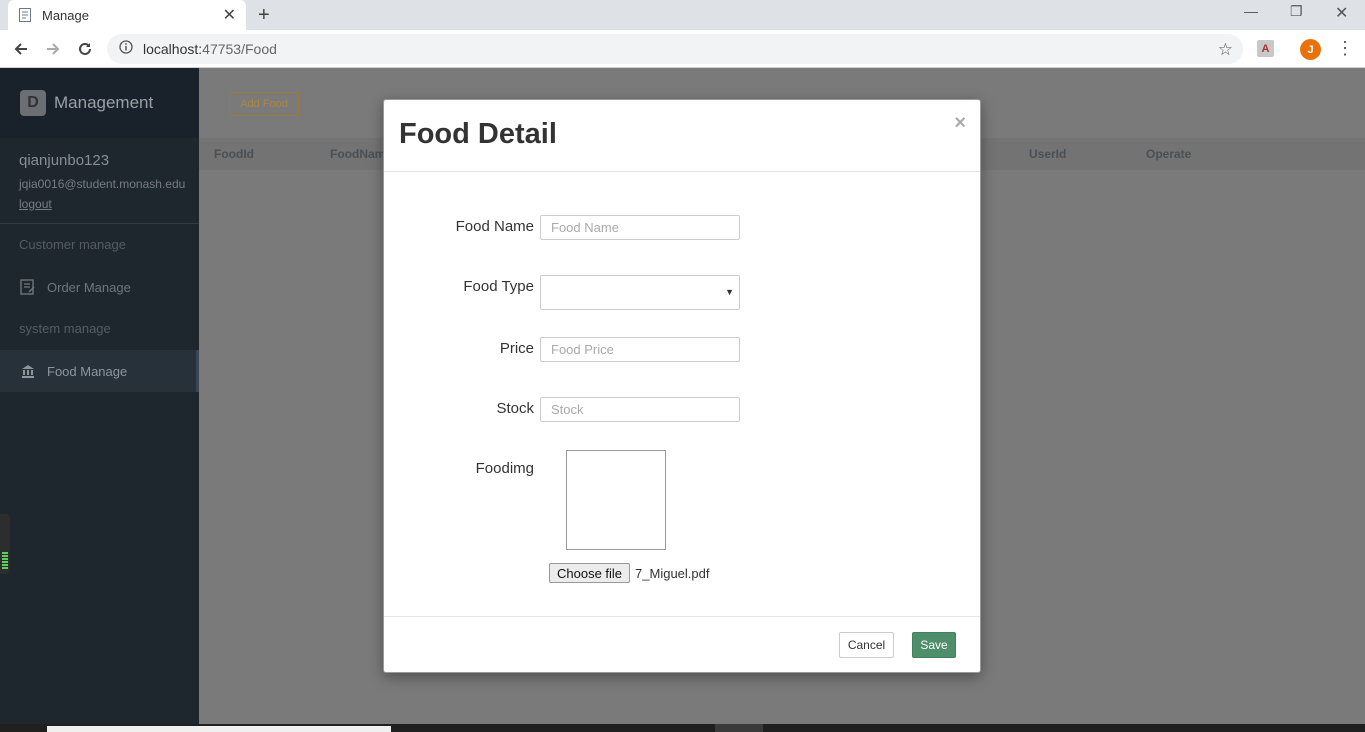 Image resolution: width=1365 pixels, height=732 pixels. What do you see at coordinates (640, 292) in the screenshot?
I see `food-type-select: ▼` at bounding box center [640, 292].